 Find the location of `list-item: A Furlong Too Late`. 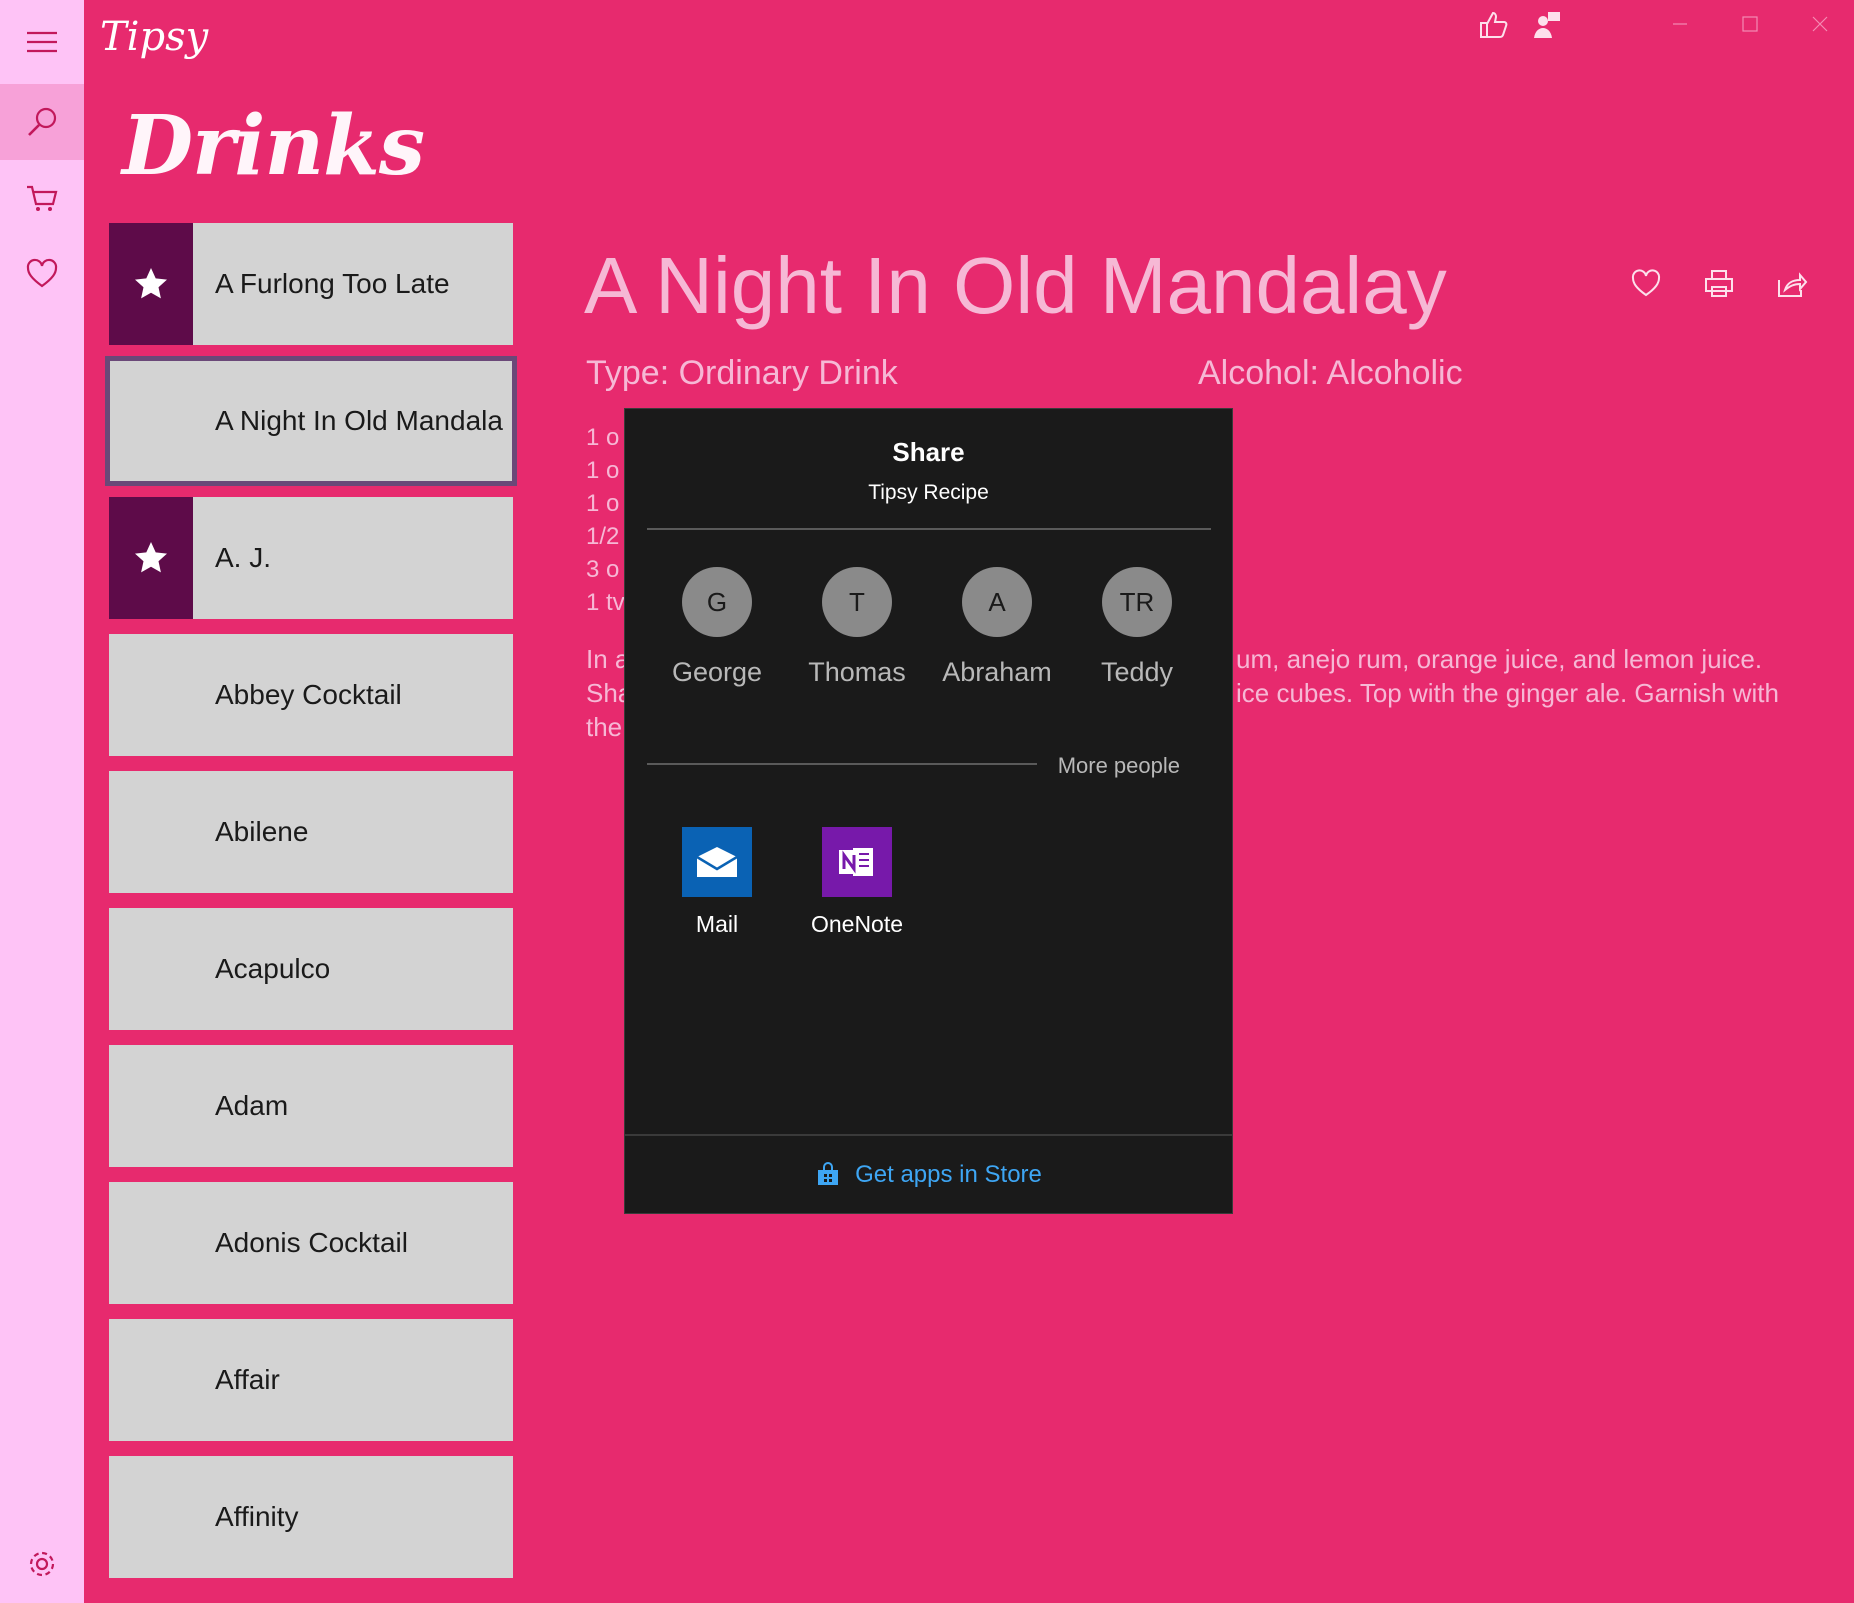

list-item: A Furlong Too Late is located at coordinates (311, 284).